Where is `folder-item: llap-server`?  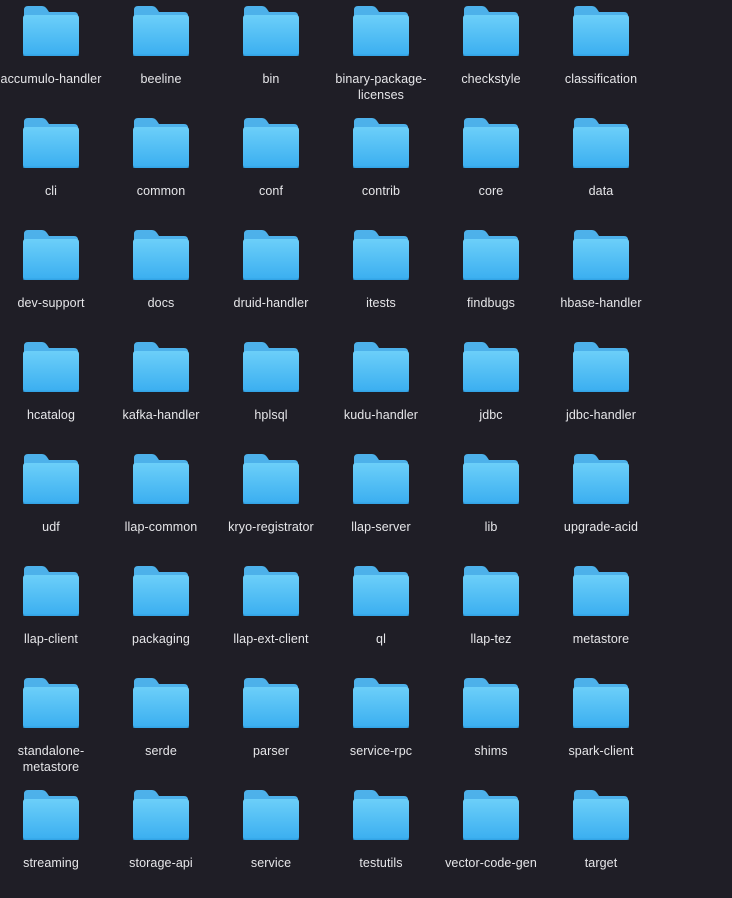 folder-item: llap-server is located at coordinates (381, 507).